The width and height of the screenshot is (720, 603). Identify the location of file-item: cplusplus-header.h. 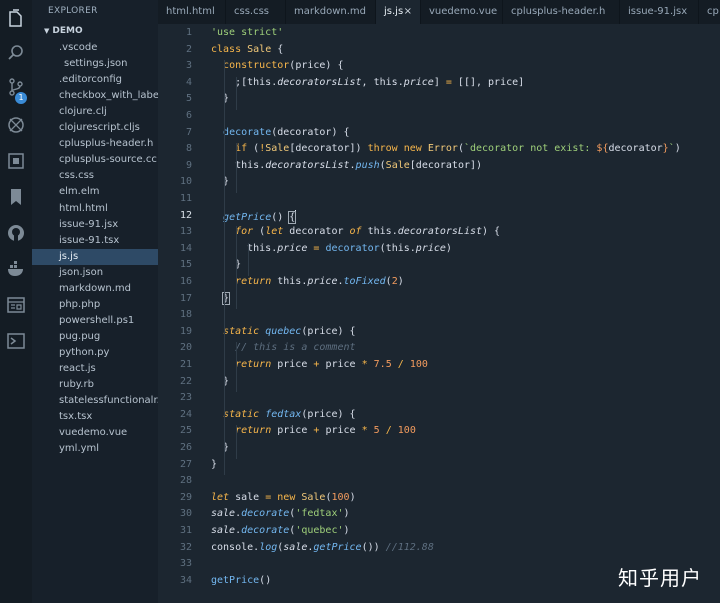
(95, 144).